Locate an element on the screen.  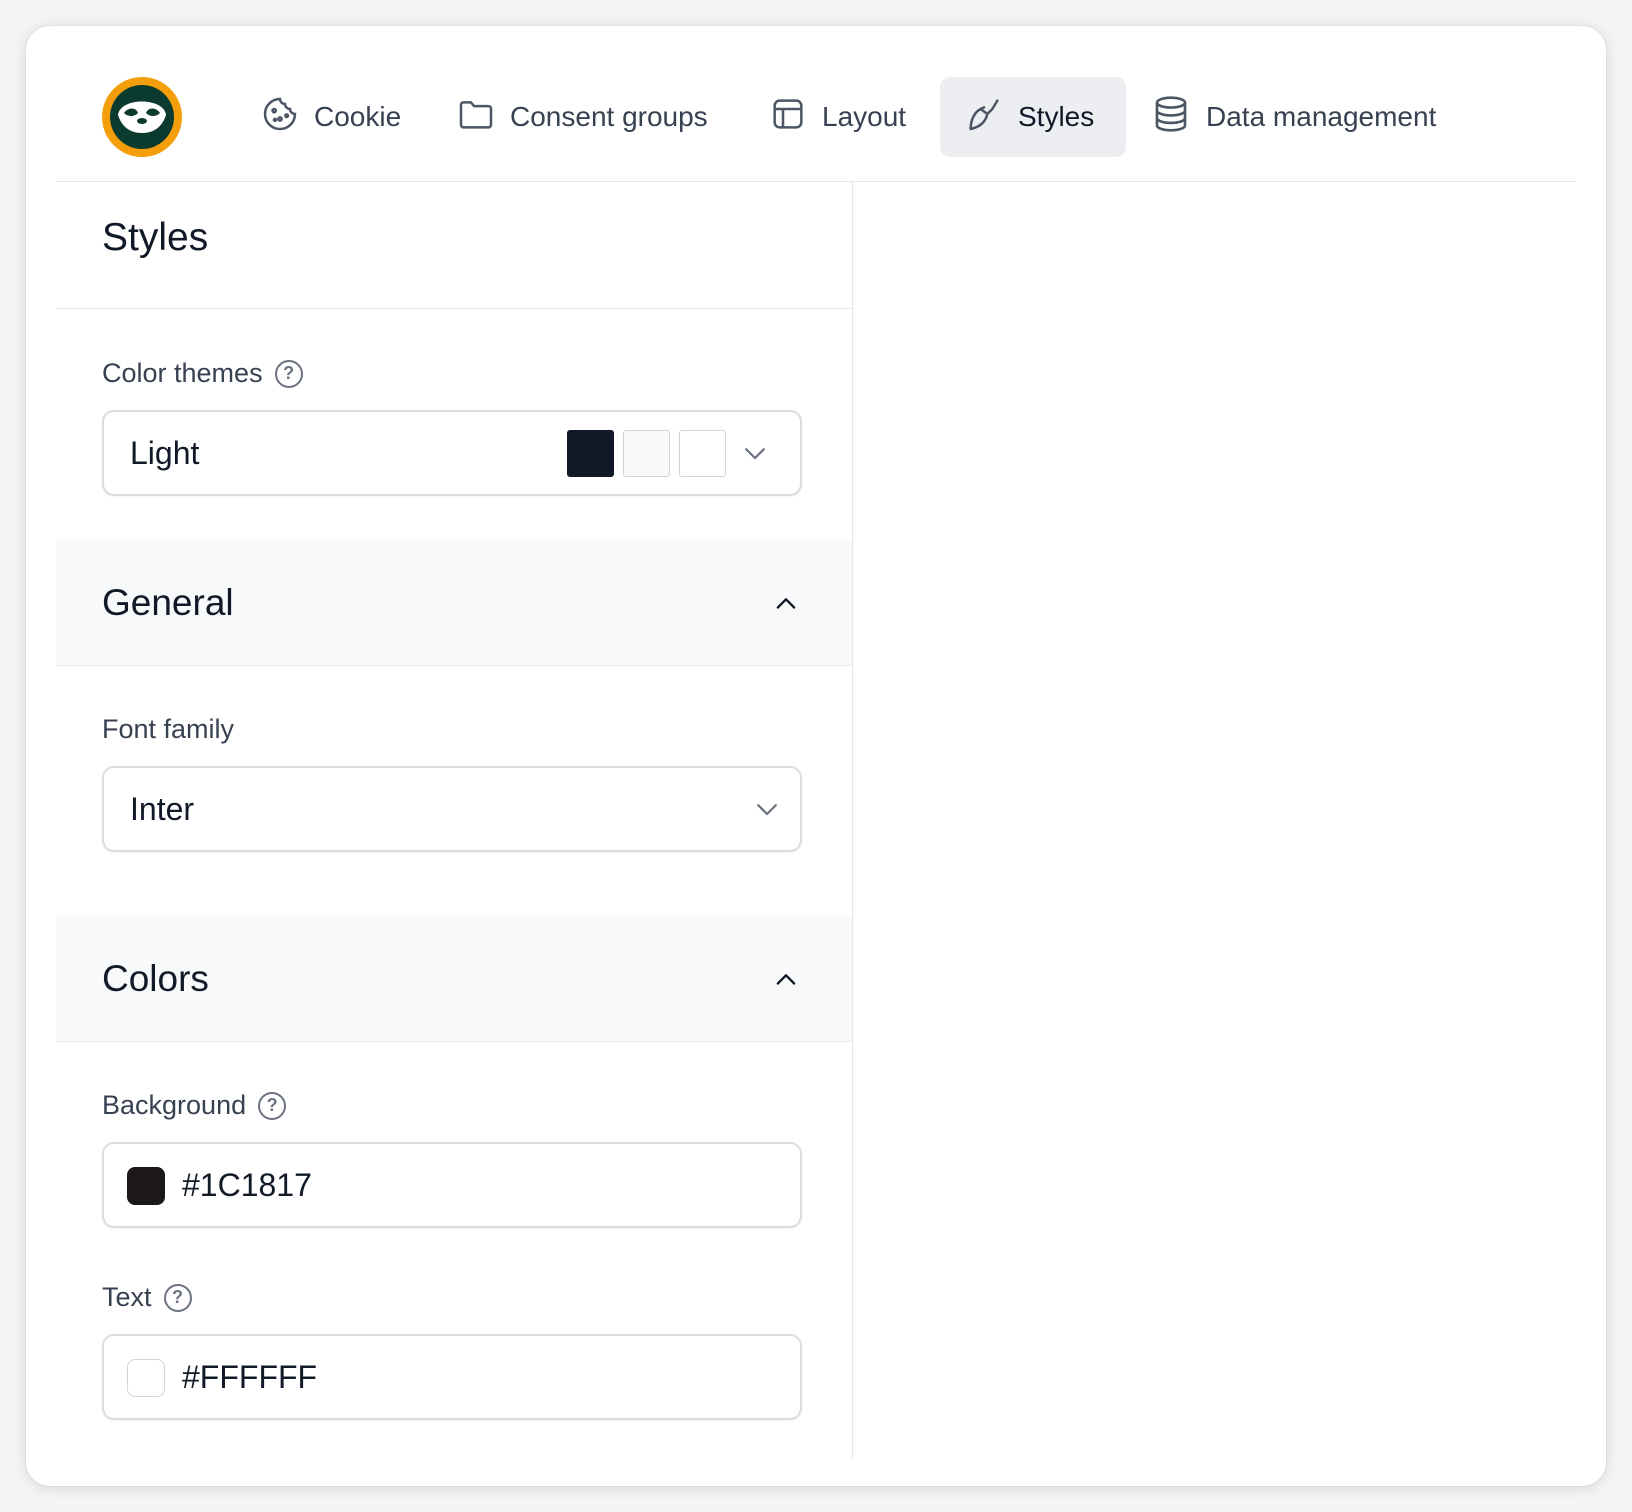
nav-item-label: Layout is located at coordinates (864, 116).